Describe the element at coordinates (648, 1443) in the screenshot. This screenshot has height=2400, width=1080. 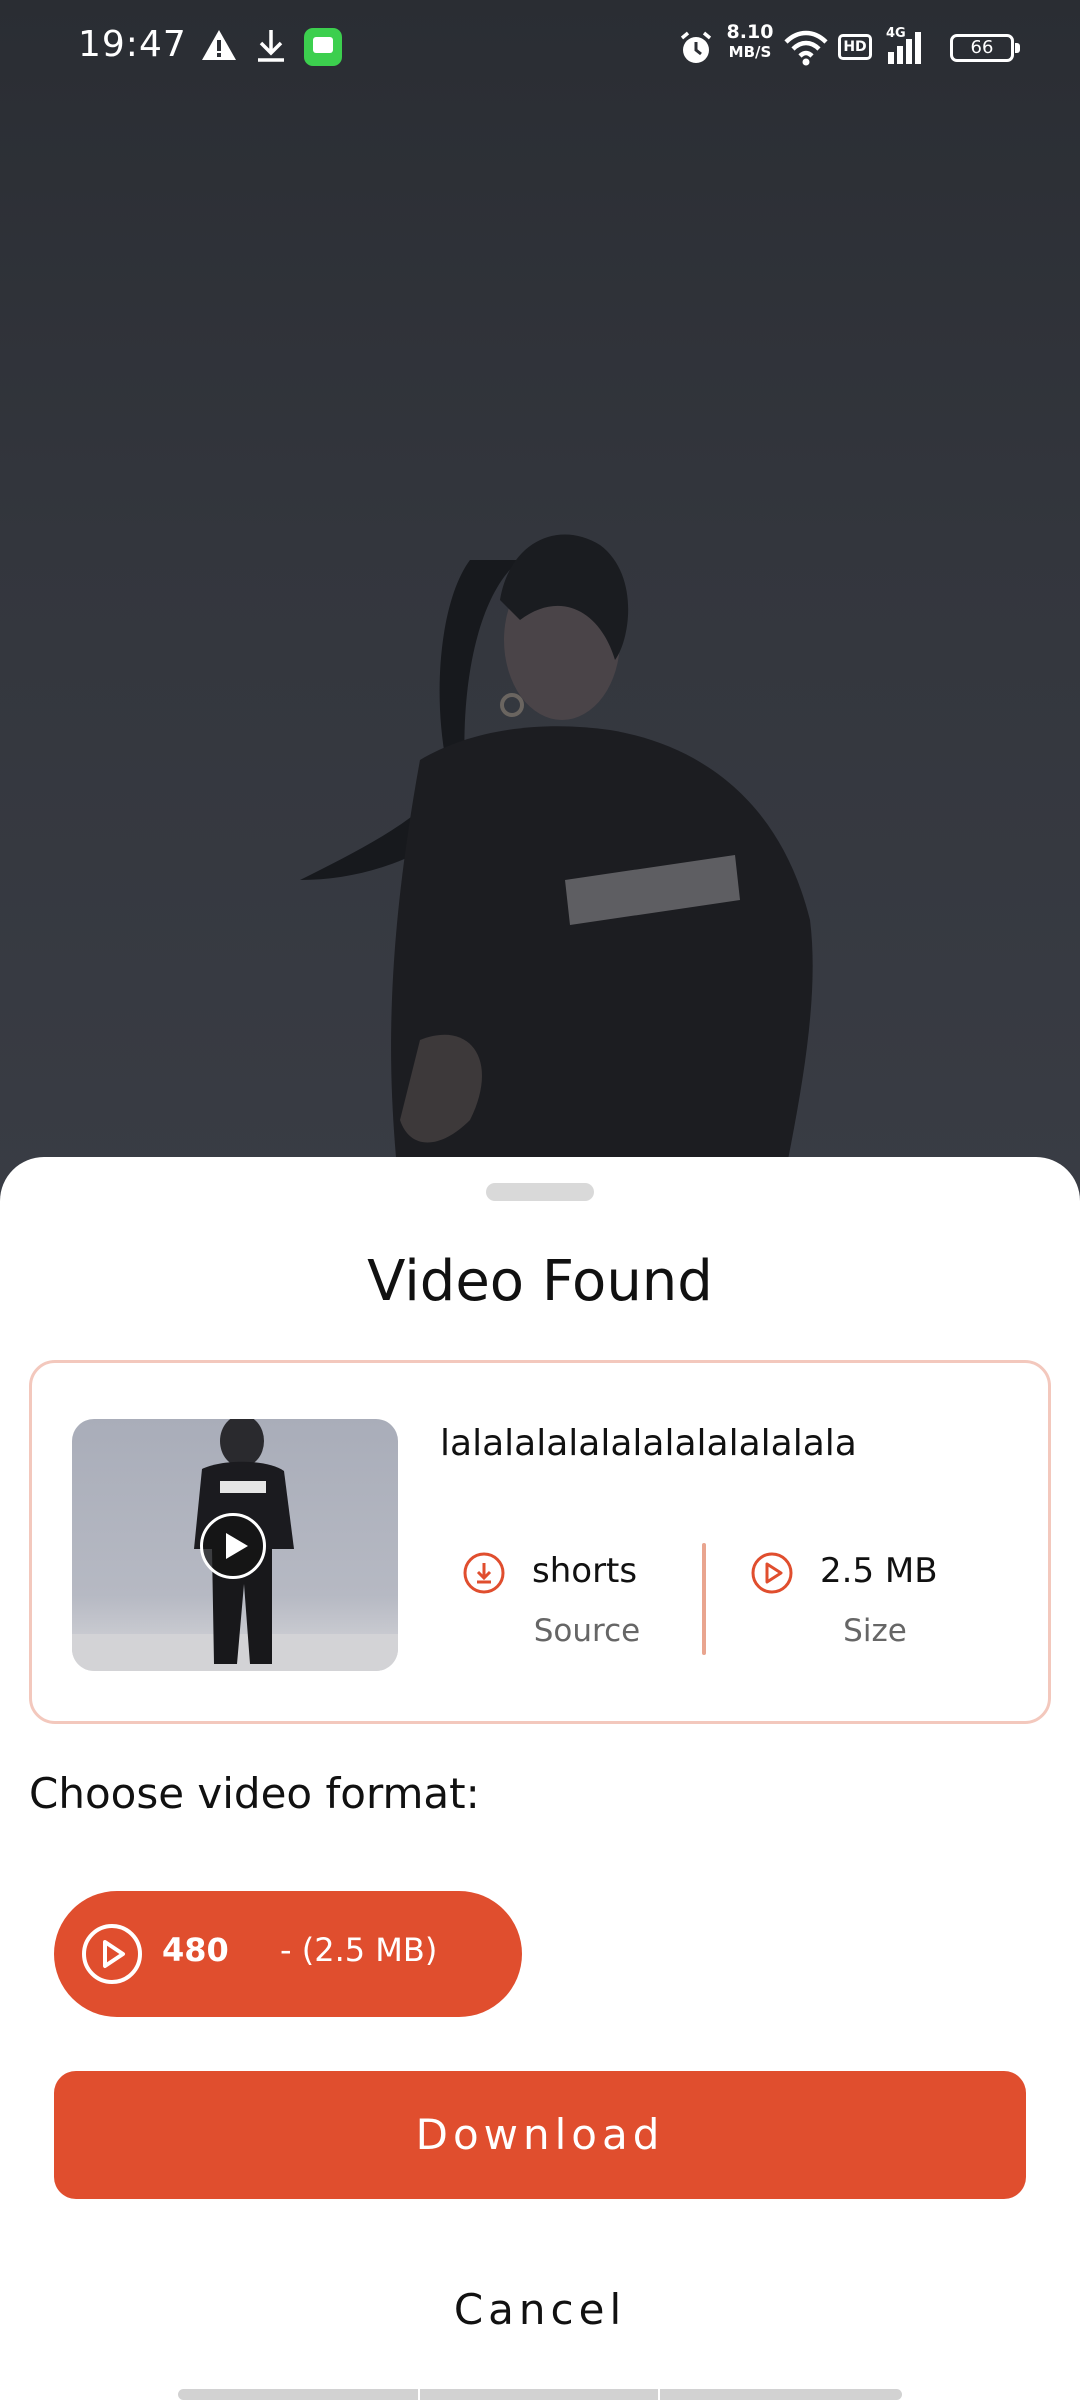
I see `video-title: lalalalalalalalalalalalala` at that location.